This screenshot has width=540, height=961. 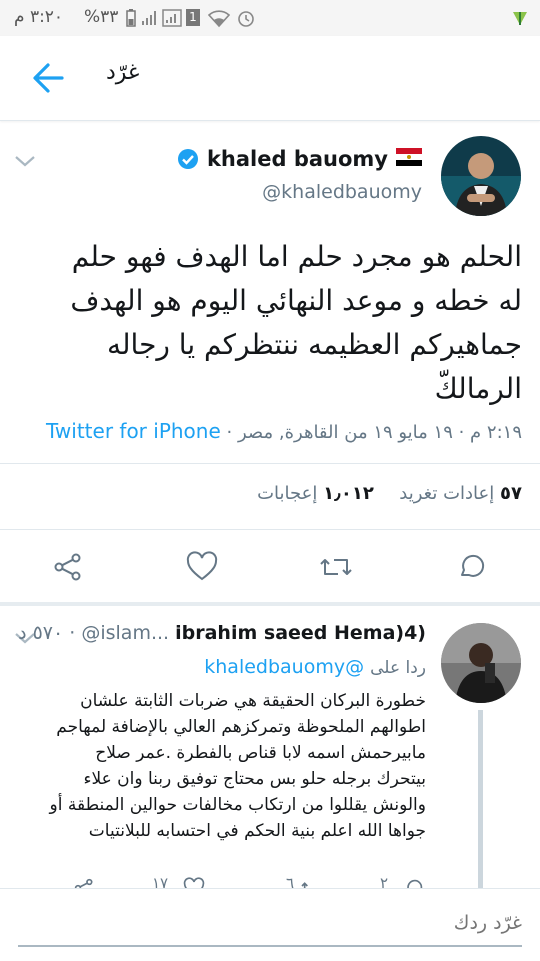 I want to click on engagement-stats: ٥٧ إعادات تغريد ١٫٠١٢ إعجابات, so click(x=389, y=493).